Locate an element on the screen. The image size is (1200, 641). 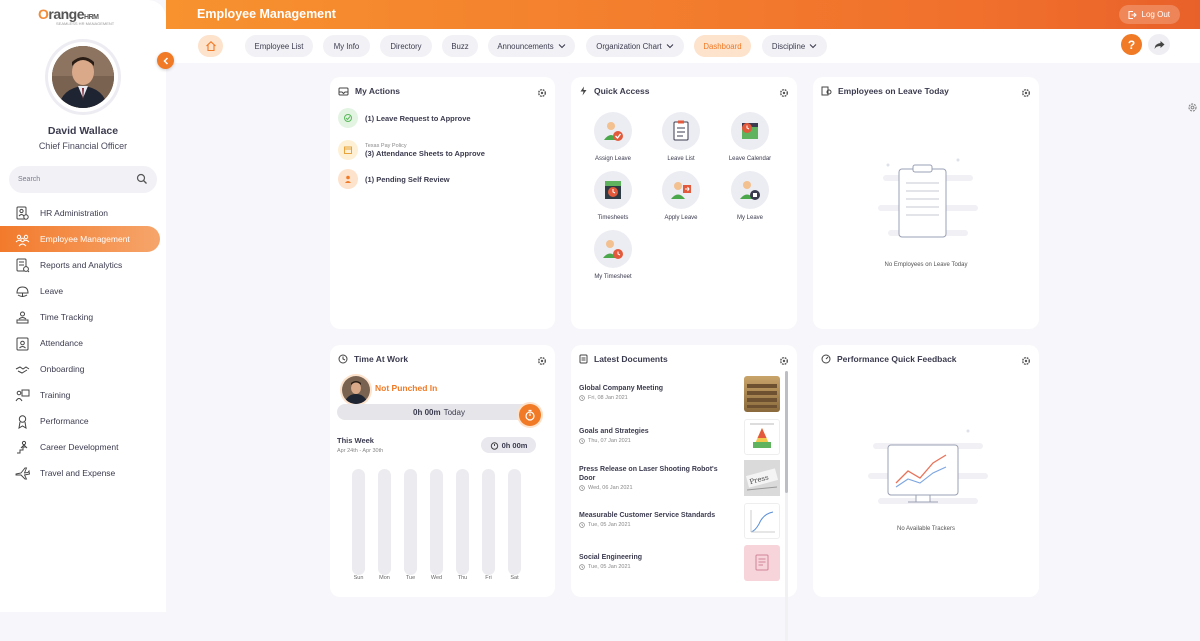
tab-discipline: Discipline is located at coordinates (794, 46).